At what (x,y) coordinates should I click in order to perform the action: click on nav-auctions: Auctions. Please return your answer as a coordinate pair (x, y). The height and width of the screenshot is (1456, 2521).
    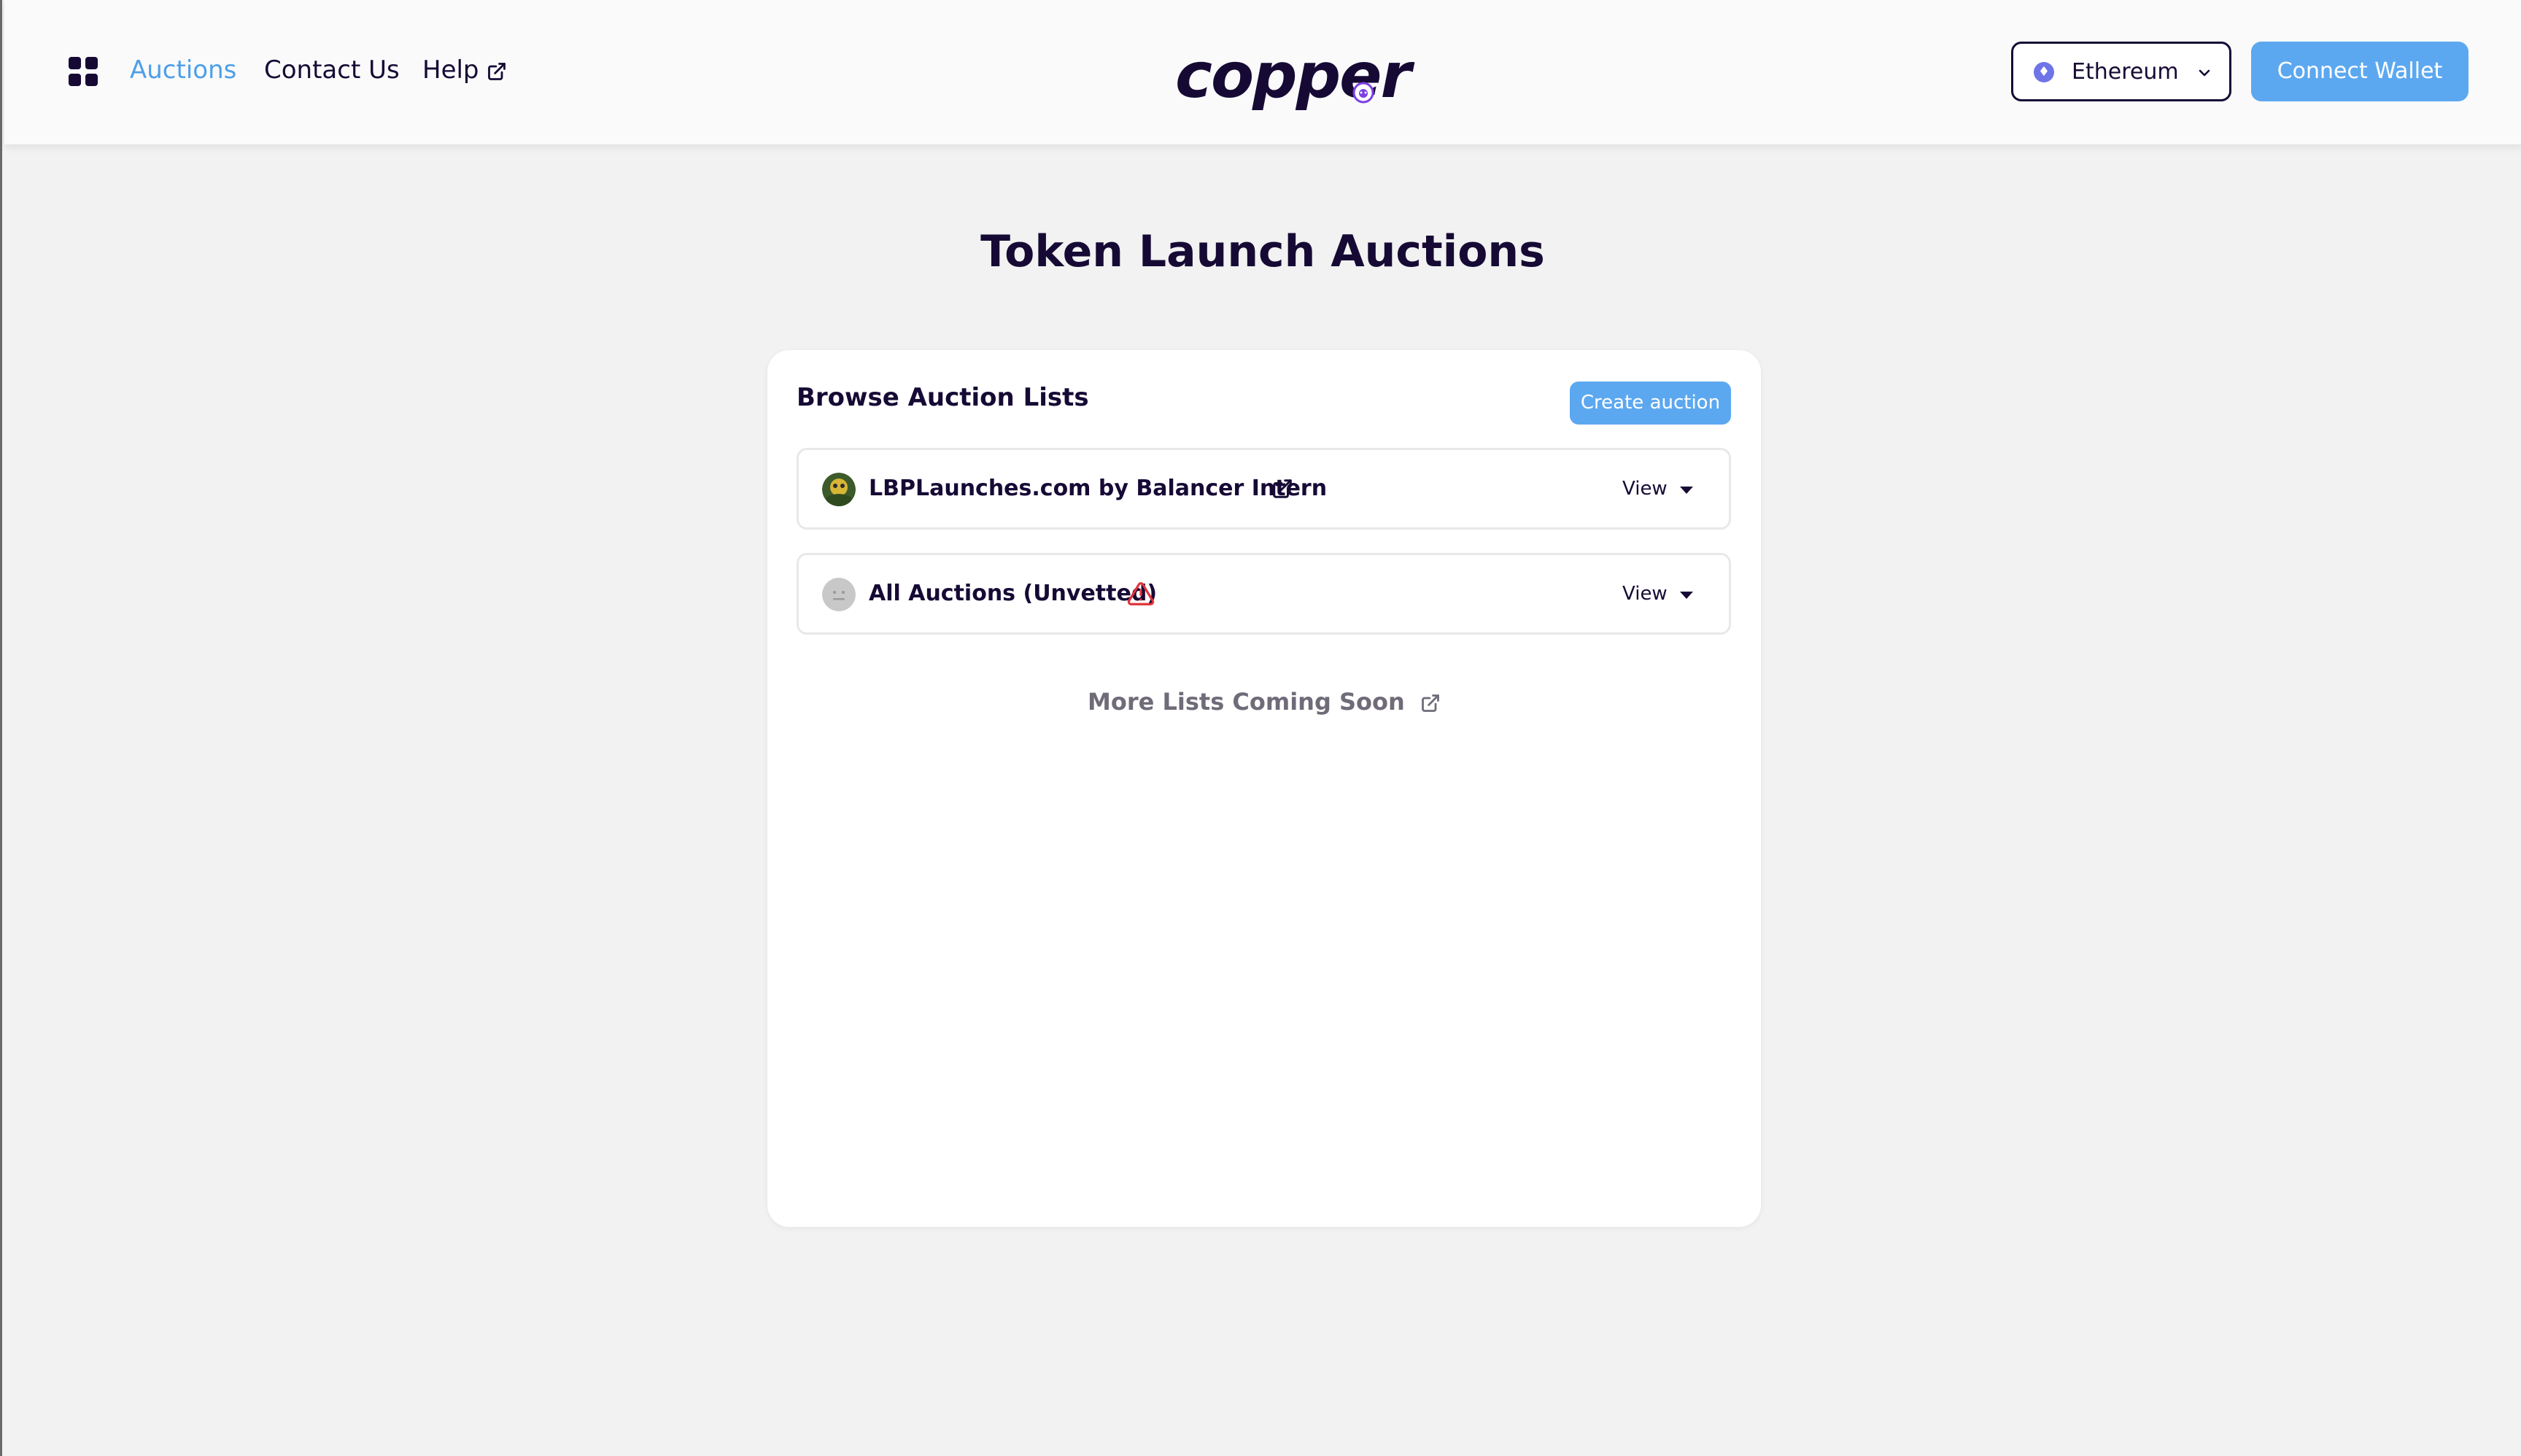
    Looking at the image, I should click on (183, 70).